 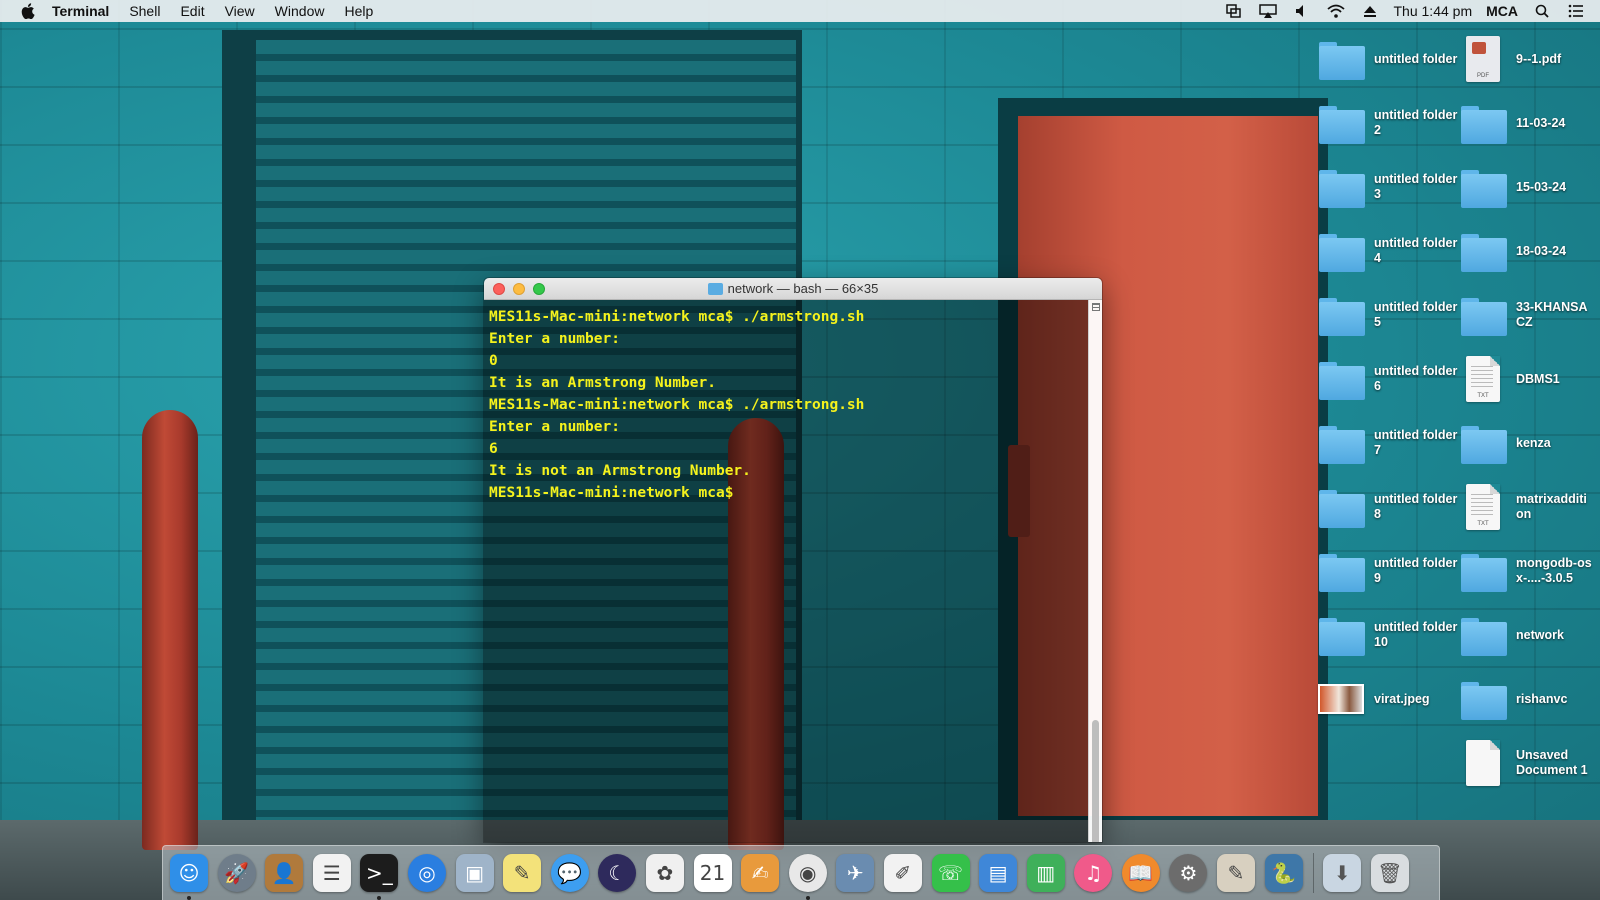 What do you see at coordinates (1416, 250) in the screenshot?
I see `desktop-icon-label: untitled folder 4` at bounding box center [1416, 250].